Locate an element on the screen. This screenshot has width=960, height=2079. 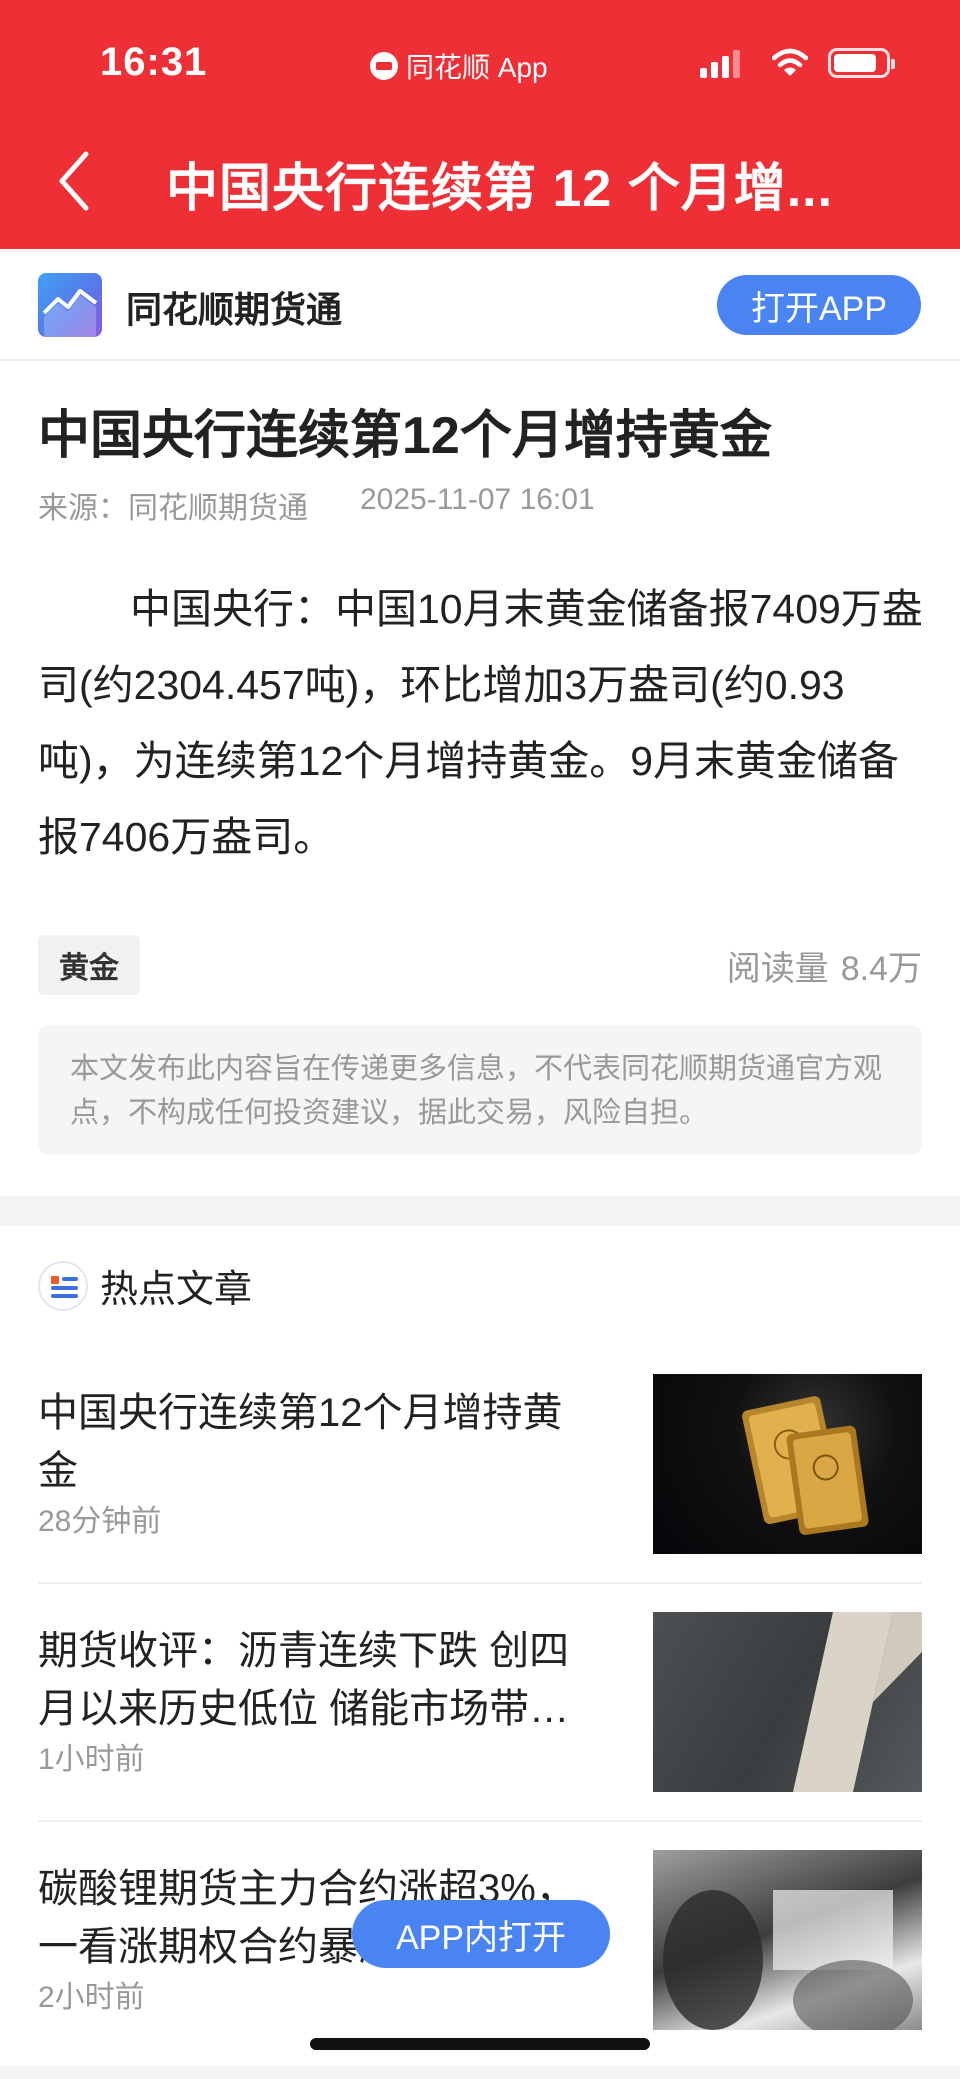
read-count-label: 阅读量 is located at coordinates (777, 968).